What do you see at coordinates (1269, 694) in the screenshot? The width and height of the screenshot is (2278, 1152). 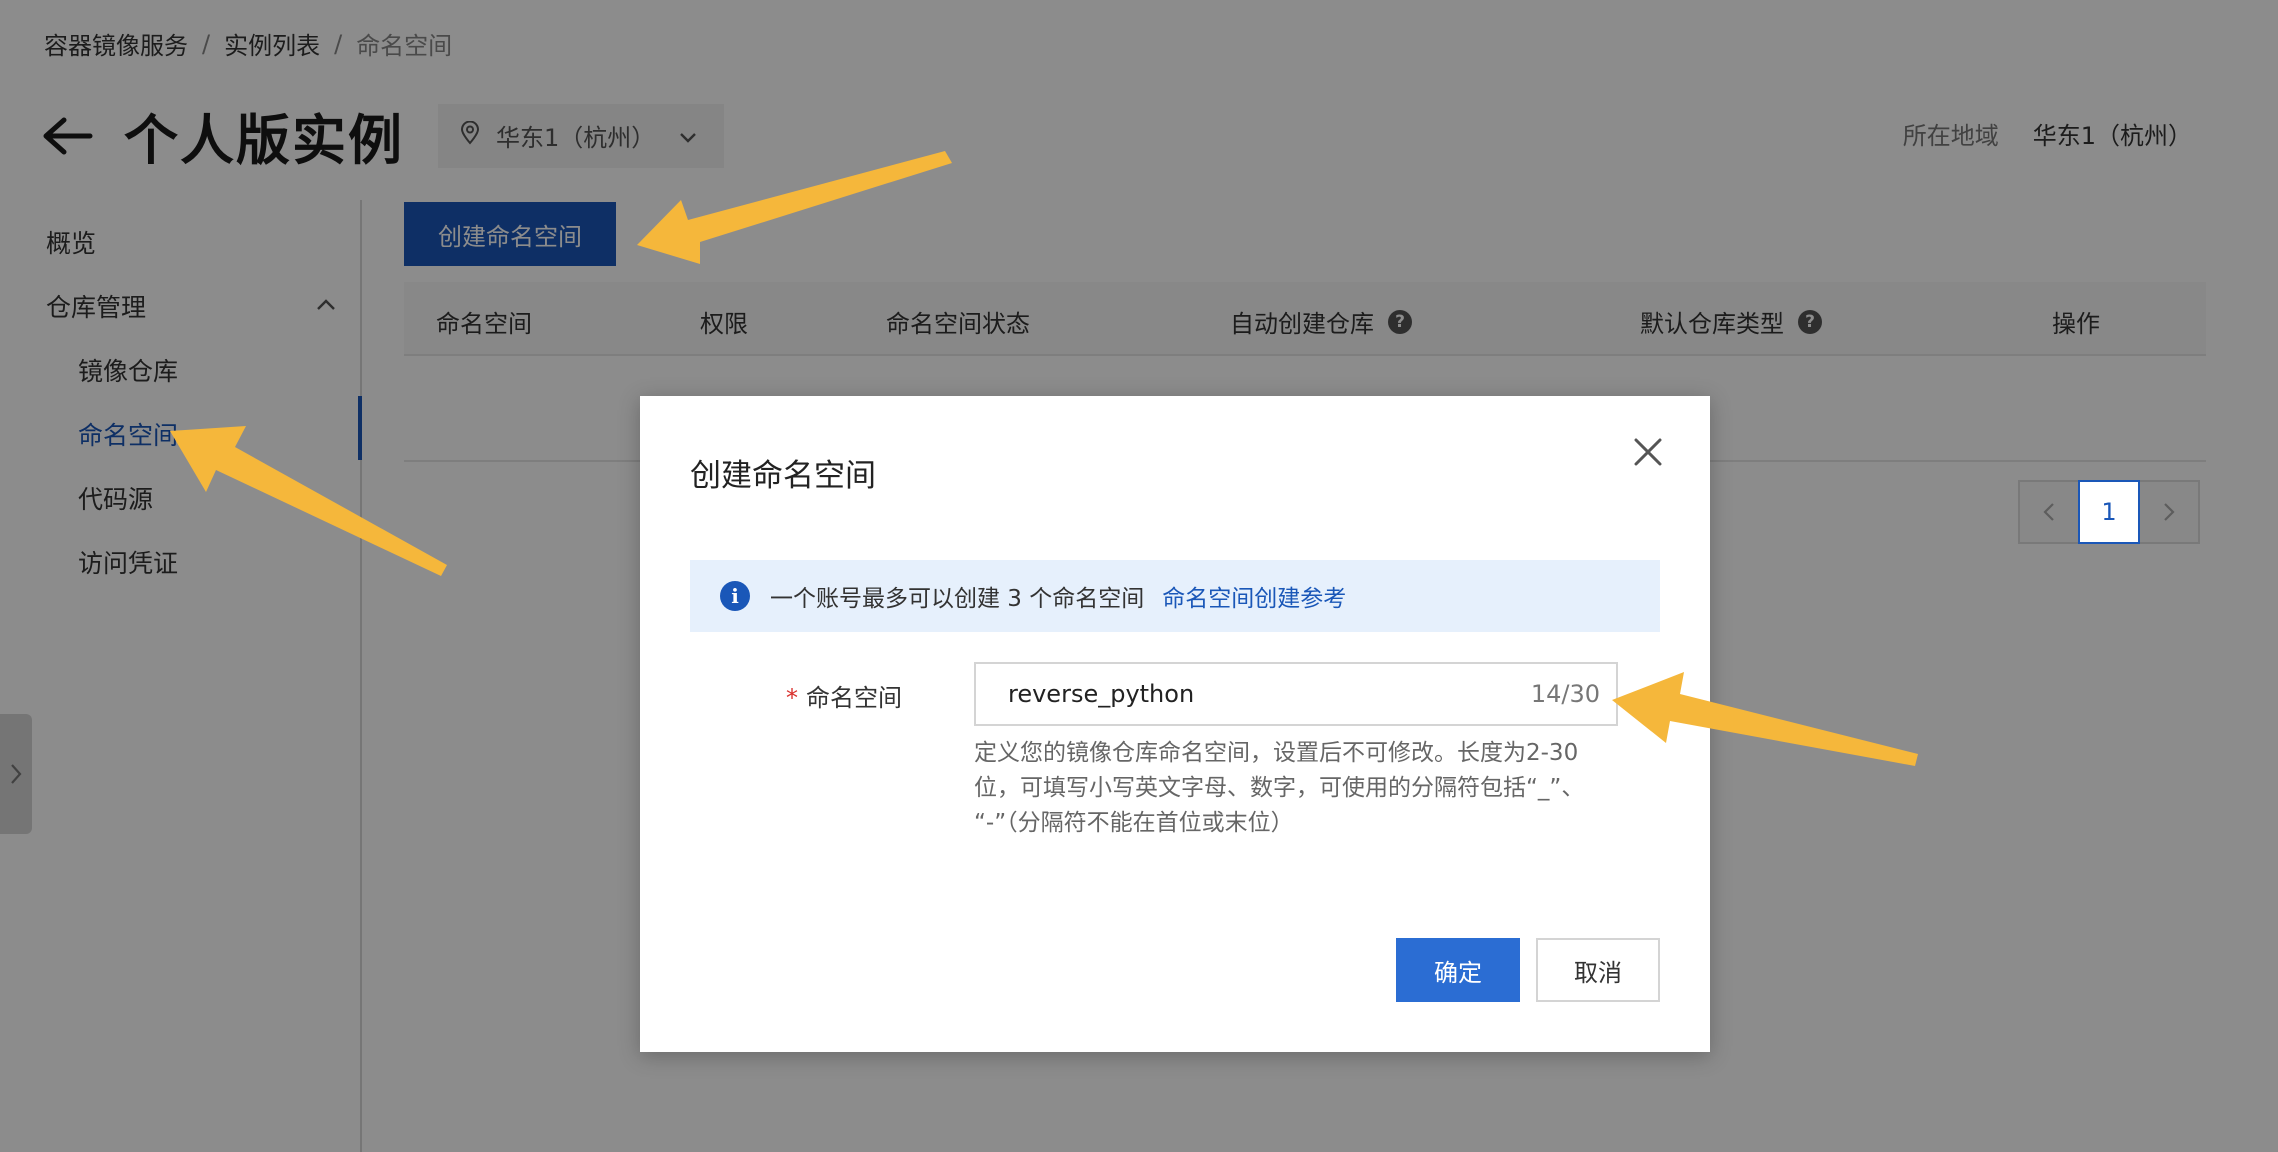 I see `namespace-input-value: reverse_python` at bounding box center [1269, 694].